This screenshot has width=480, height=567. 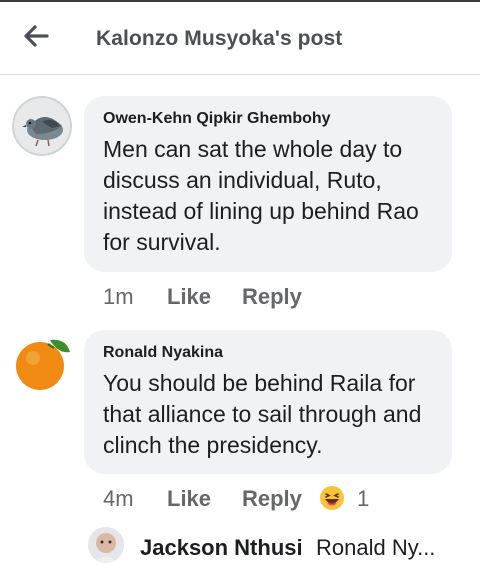 I want to click on arrow-left-icon, so click(x=36, y=36).